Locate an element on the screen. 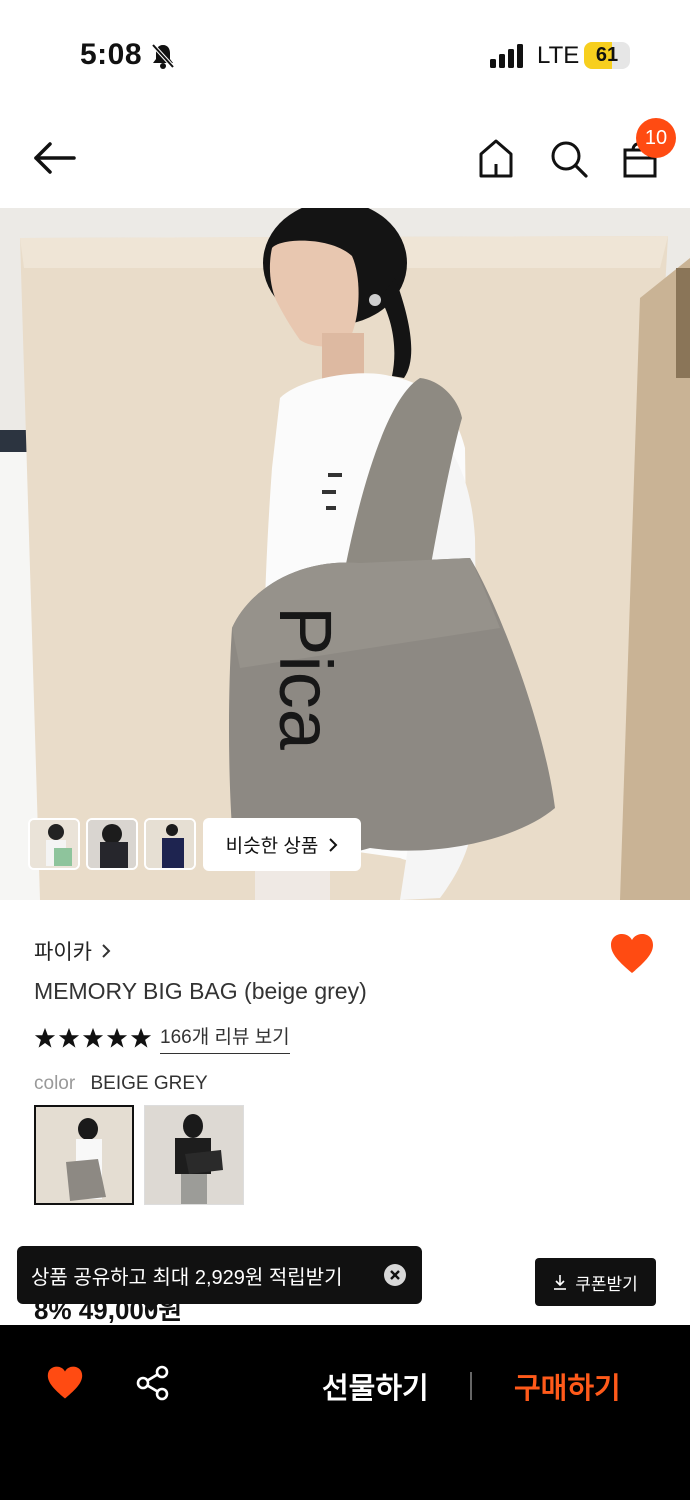 The height and width of the screenshot is (1500, 690). share-reward-tooltip: 상품 공유하고 최대 2,929원 적립받기 is located at coordinates (219, 1275).